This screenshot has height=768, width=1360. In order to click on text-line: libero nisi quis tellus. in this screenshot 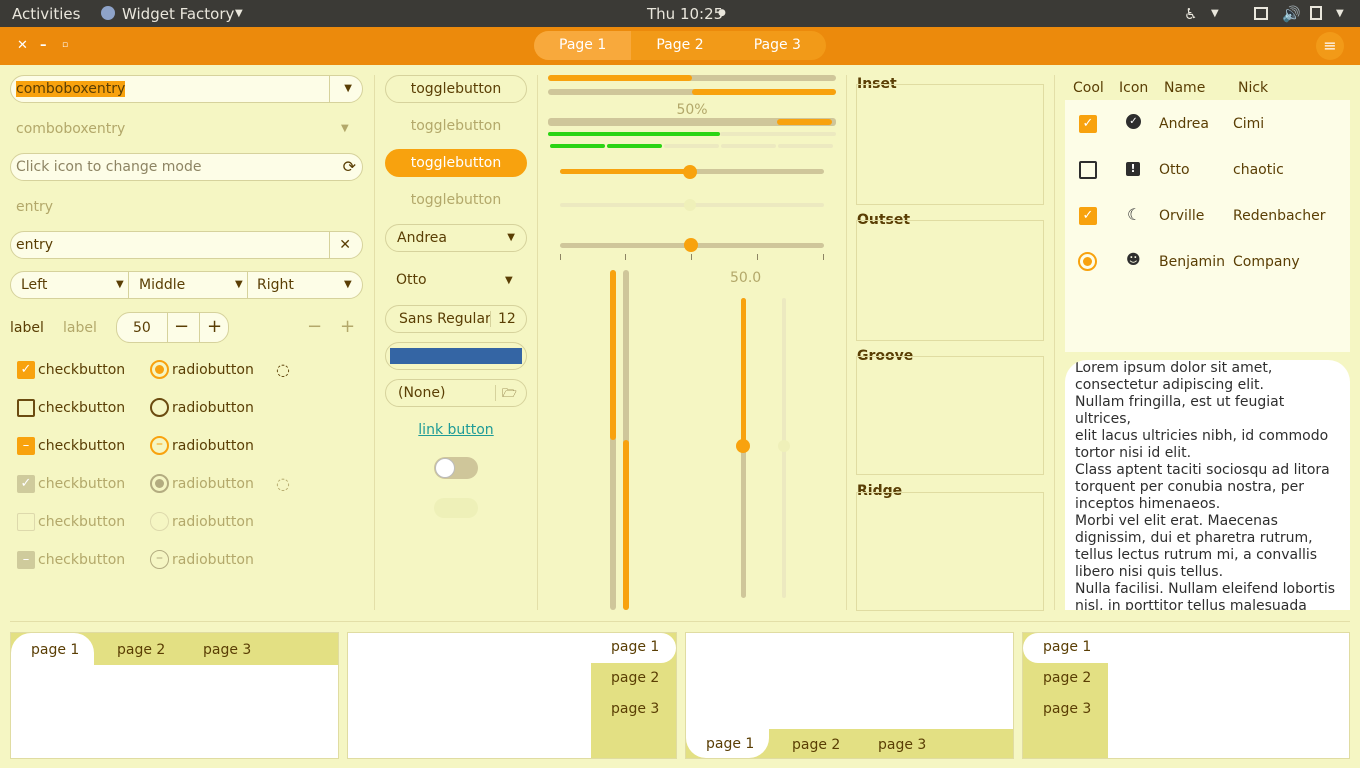, I will do `click(1208, 572)`.